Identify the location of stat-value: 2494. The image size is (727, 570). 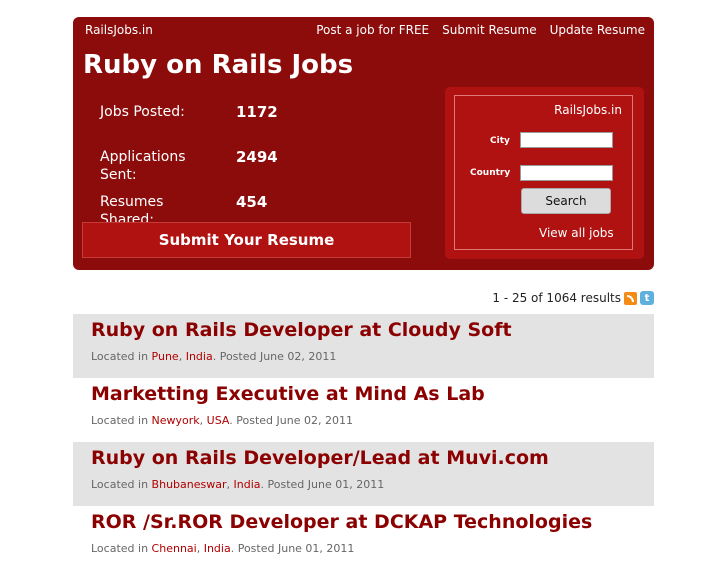
(257, 157).